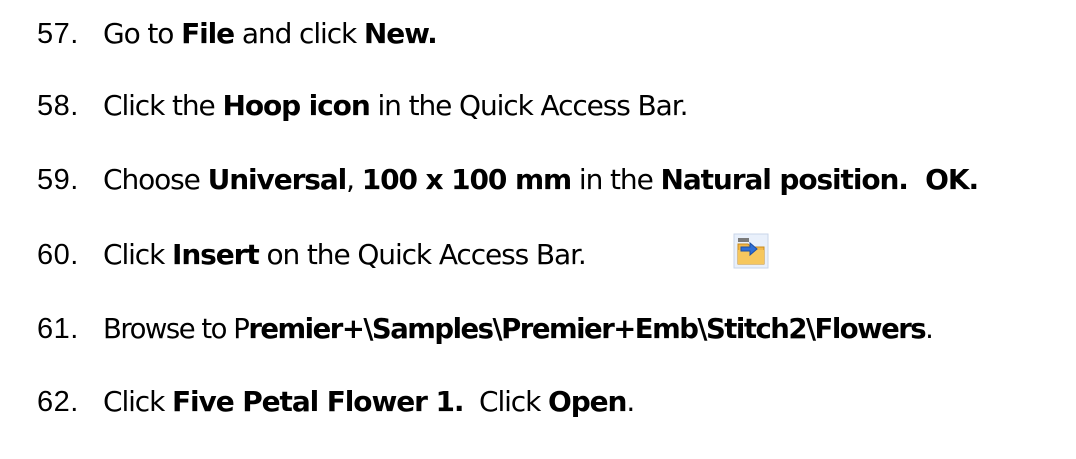  Describe the element at coordinates (270, 33) in the screenshot. I see `step-text: Go to File and click New.` at that location.